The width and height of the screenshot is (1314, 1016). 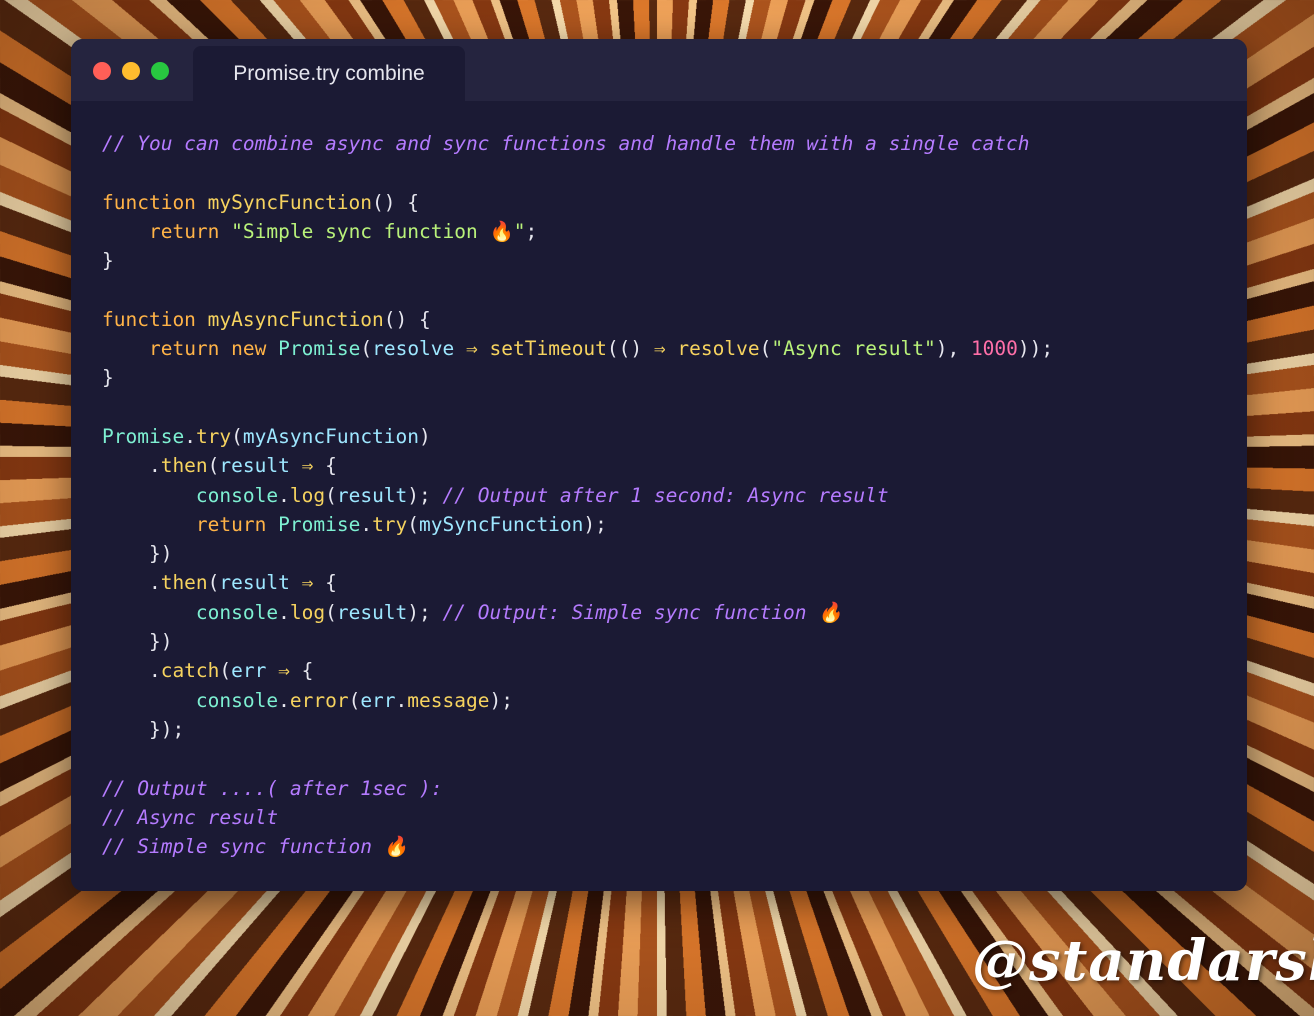 I want to click on code-class: Promise, so click(x=143, y=436).